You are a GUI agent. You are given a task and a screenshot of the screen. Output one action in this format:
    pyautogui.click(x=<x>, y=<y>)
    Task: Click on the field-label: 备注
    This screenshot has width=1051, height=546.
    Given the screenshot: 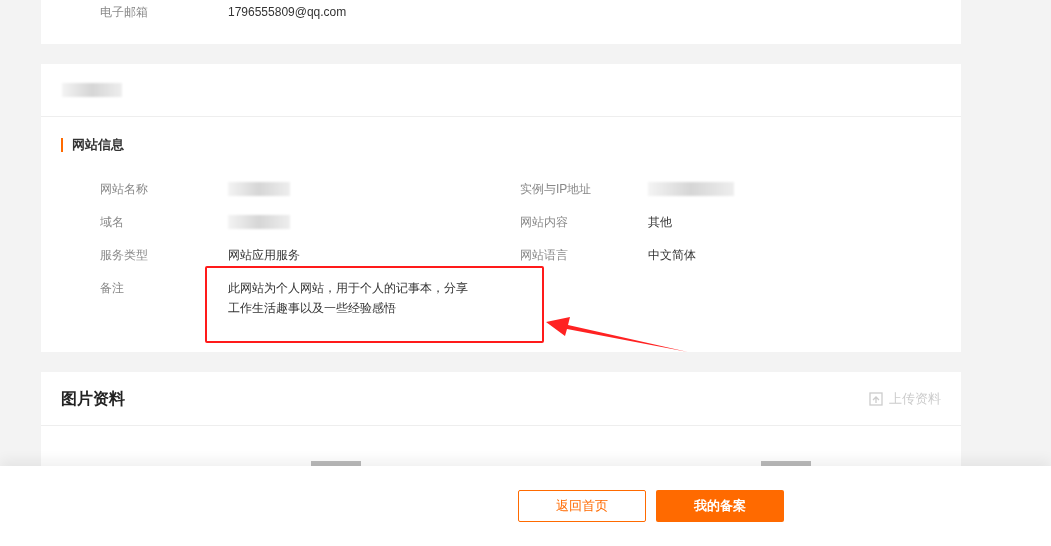 What is the action you would take?
    pyautogui.click(x=112, y=288)
    